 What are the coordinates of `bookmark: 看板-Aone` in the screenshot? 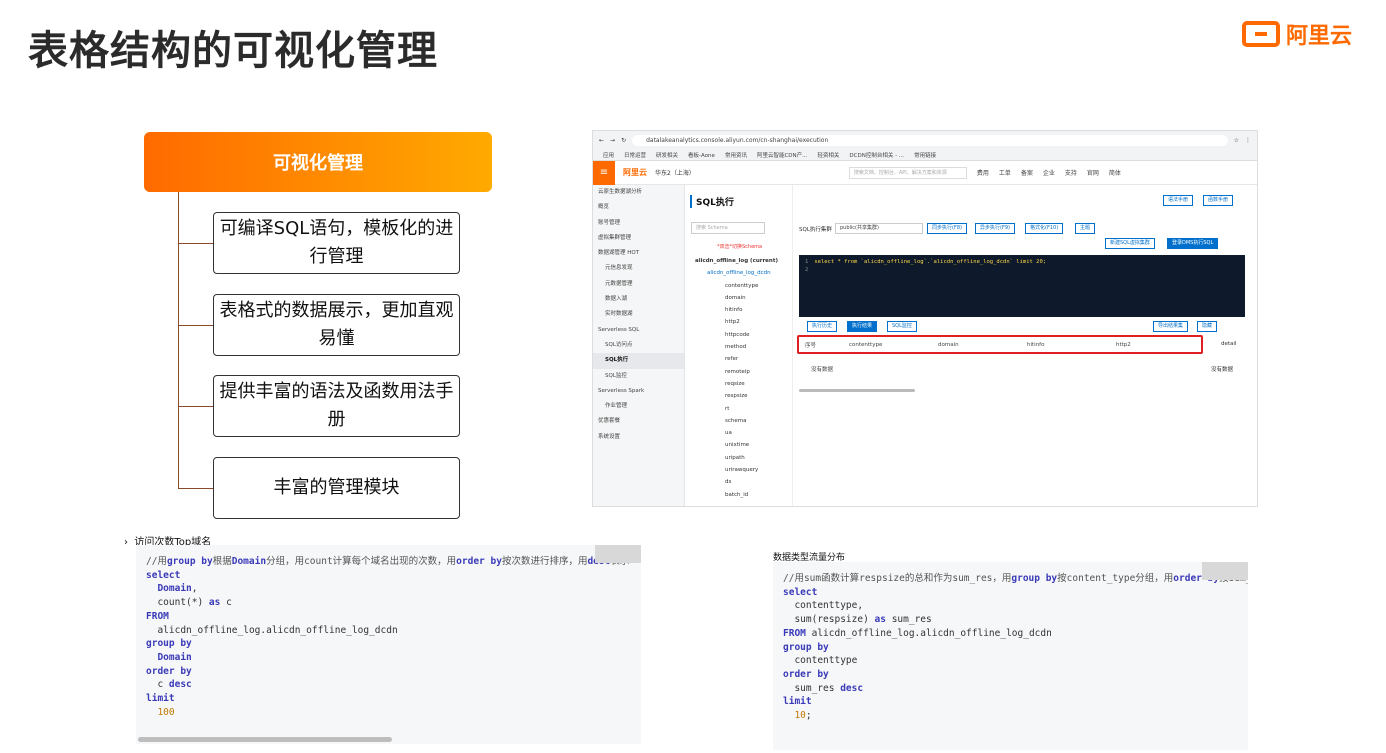 It's located at (701, 155).